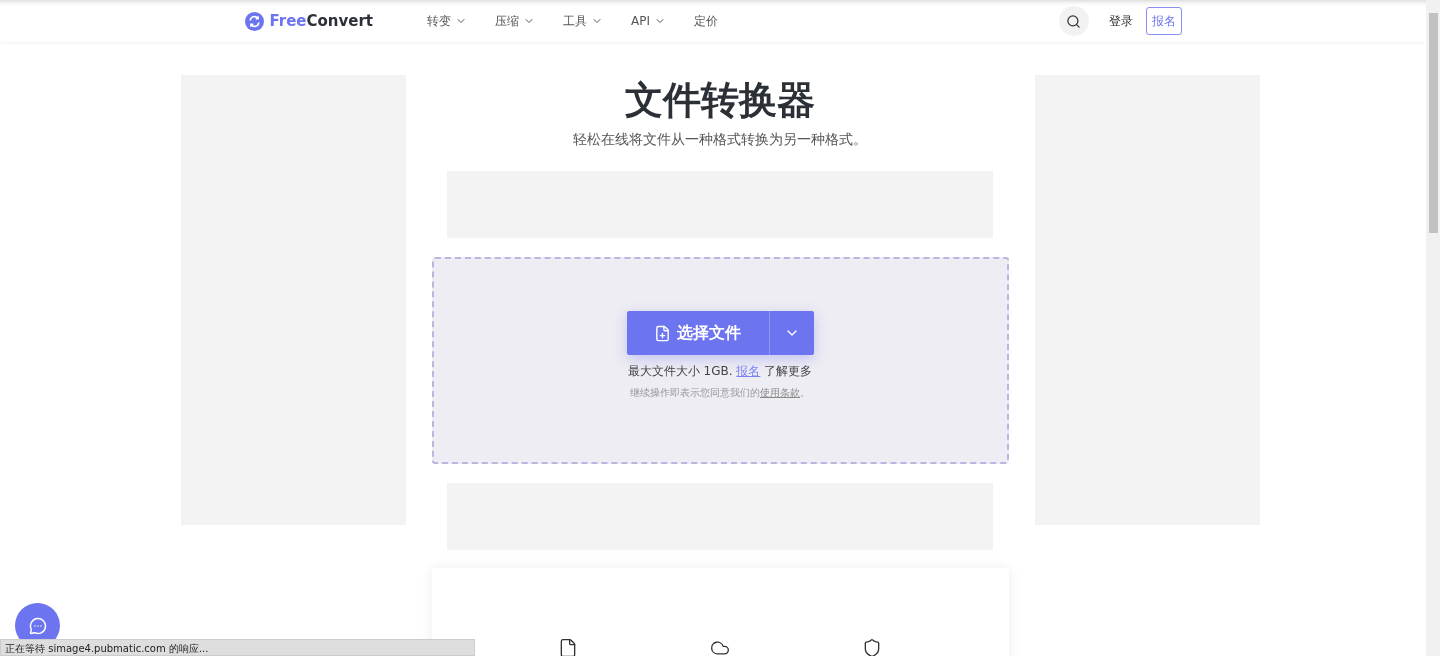 This screenshot has width=1440, height=656. What do you see at coordinates (706, 21) in the screenshot?
I see `nav-item: 定价` at bounding box center [706, 21].